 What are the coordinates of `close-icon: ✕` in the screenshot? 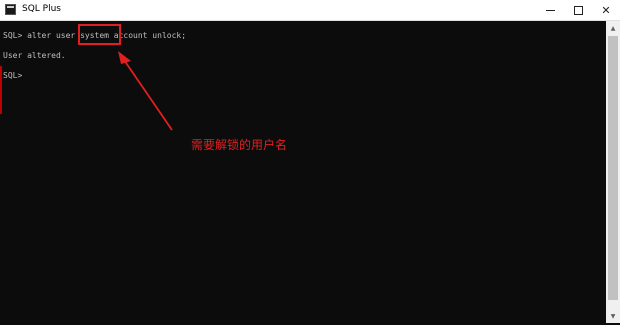 It's located at (606, 10).